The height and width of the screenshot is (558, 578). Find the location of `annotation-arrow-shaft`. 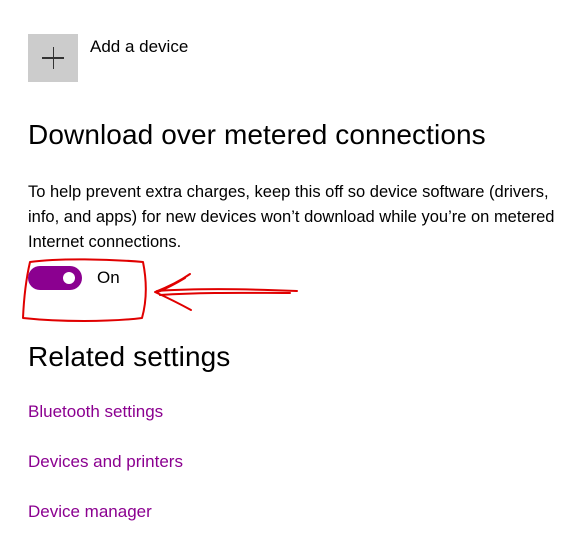

annotation-arrow-shaft is located at coordinates (227, 292).